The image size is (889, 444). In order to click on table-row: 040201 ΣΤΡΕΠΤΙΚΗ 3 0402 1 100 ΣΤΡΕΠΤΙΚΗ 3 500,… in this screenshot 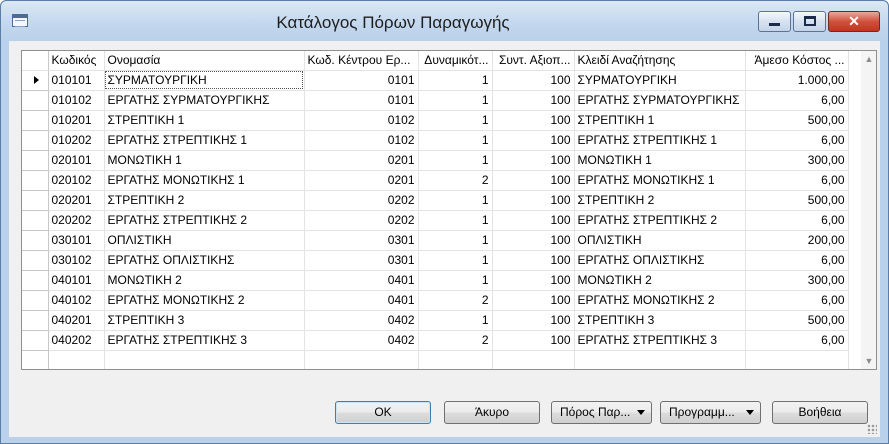, I will do `click(435, 320)`.